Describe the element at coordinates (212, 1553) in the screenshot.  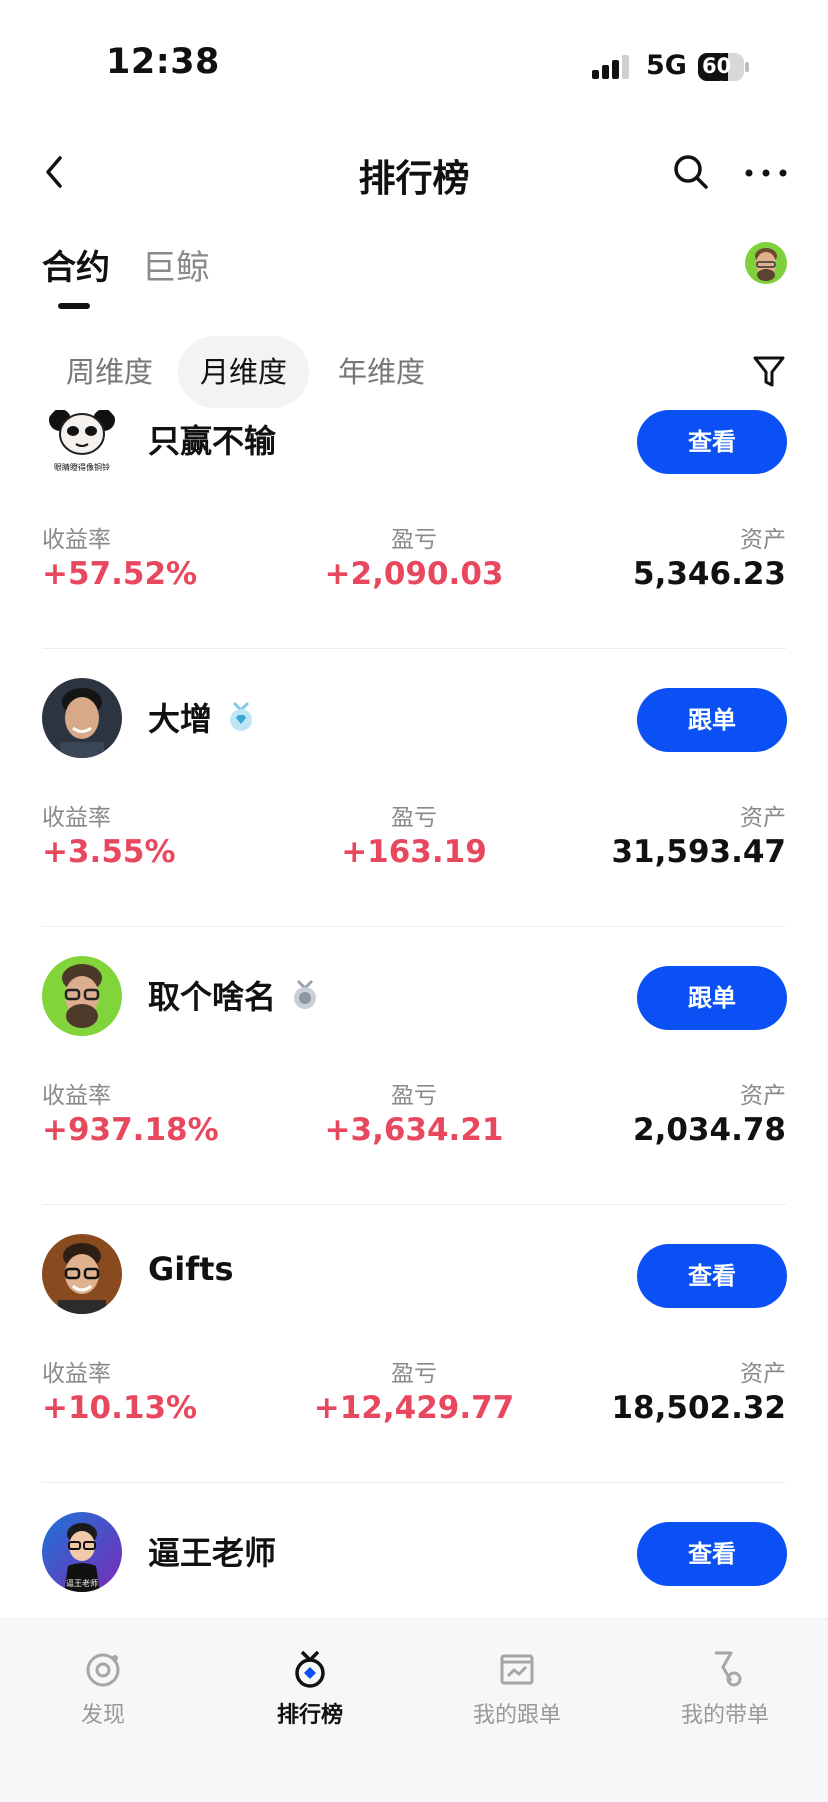
I see `trader-name: 逼王老师` at that location.